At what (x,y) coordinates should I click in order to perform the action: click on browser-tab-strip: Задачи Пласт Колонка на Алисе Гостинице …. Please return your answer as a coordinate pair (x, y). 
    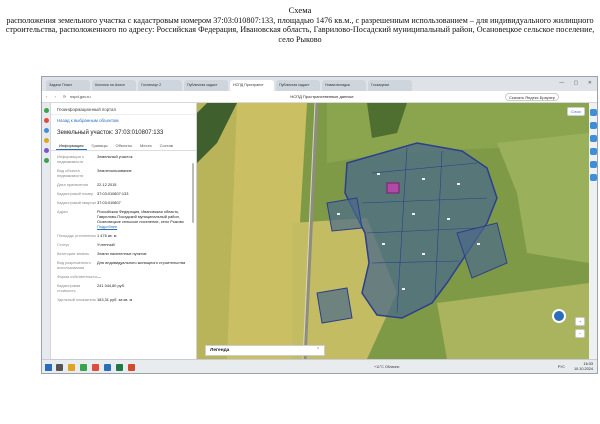
    Looking at the image, I should click on (319, 84).